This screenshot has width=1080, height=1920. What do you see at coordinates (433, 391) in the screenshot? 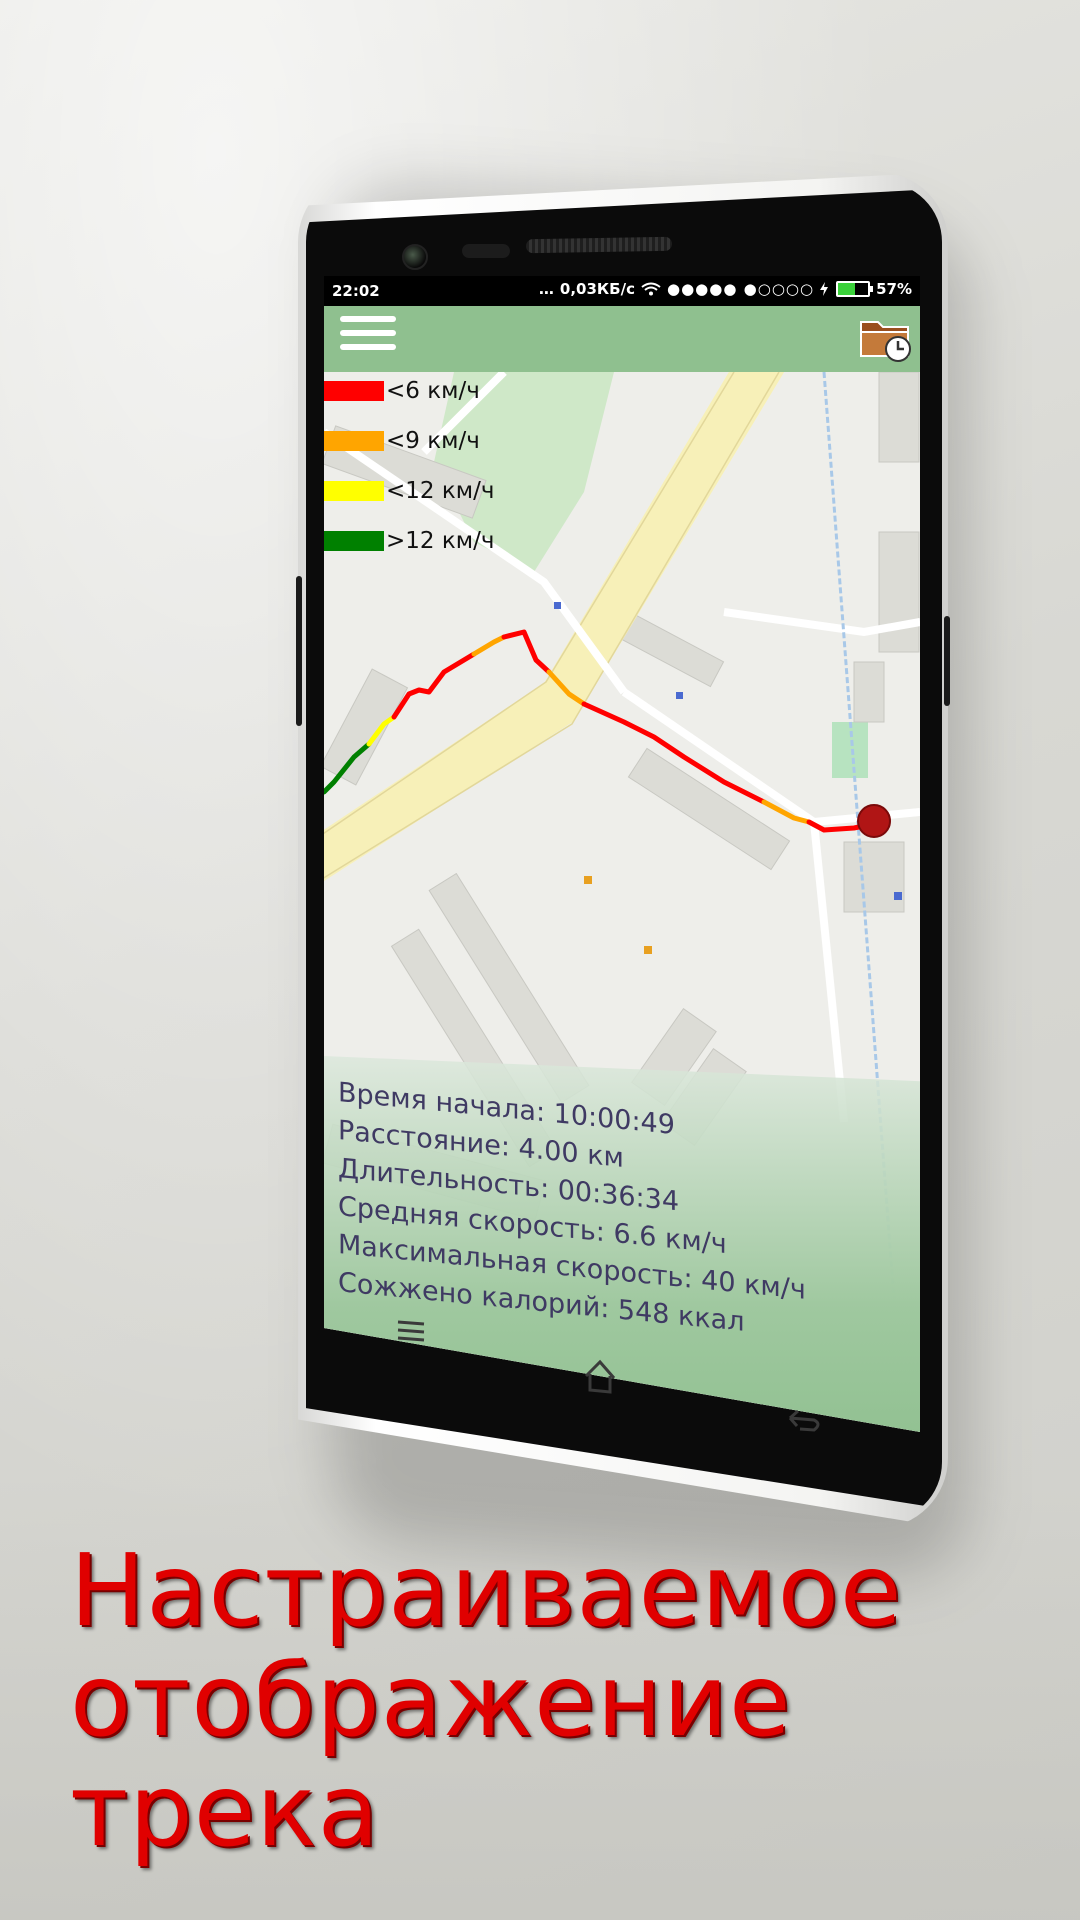
I see `legend-label: <6 км/ч` at bounding box center [433, 391].